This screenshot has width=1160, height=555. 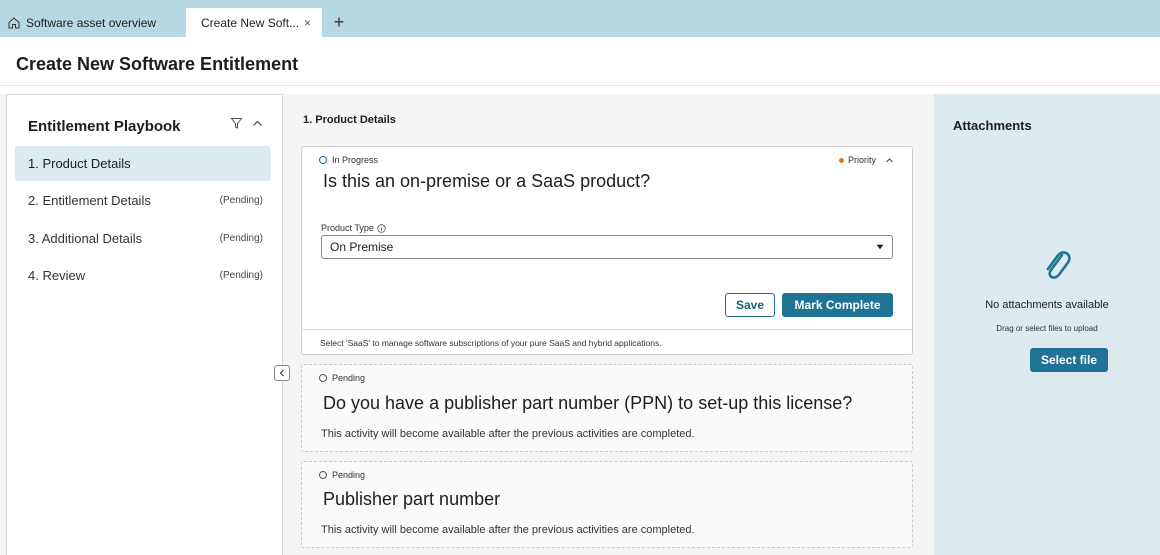 I want to click on section-title: 1. Product Details, so click(x=349, y=120).